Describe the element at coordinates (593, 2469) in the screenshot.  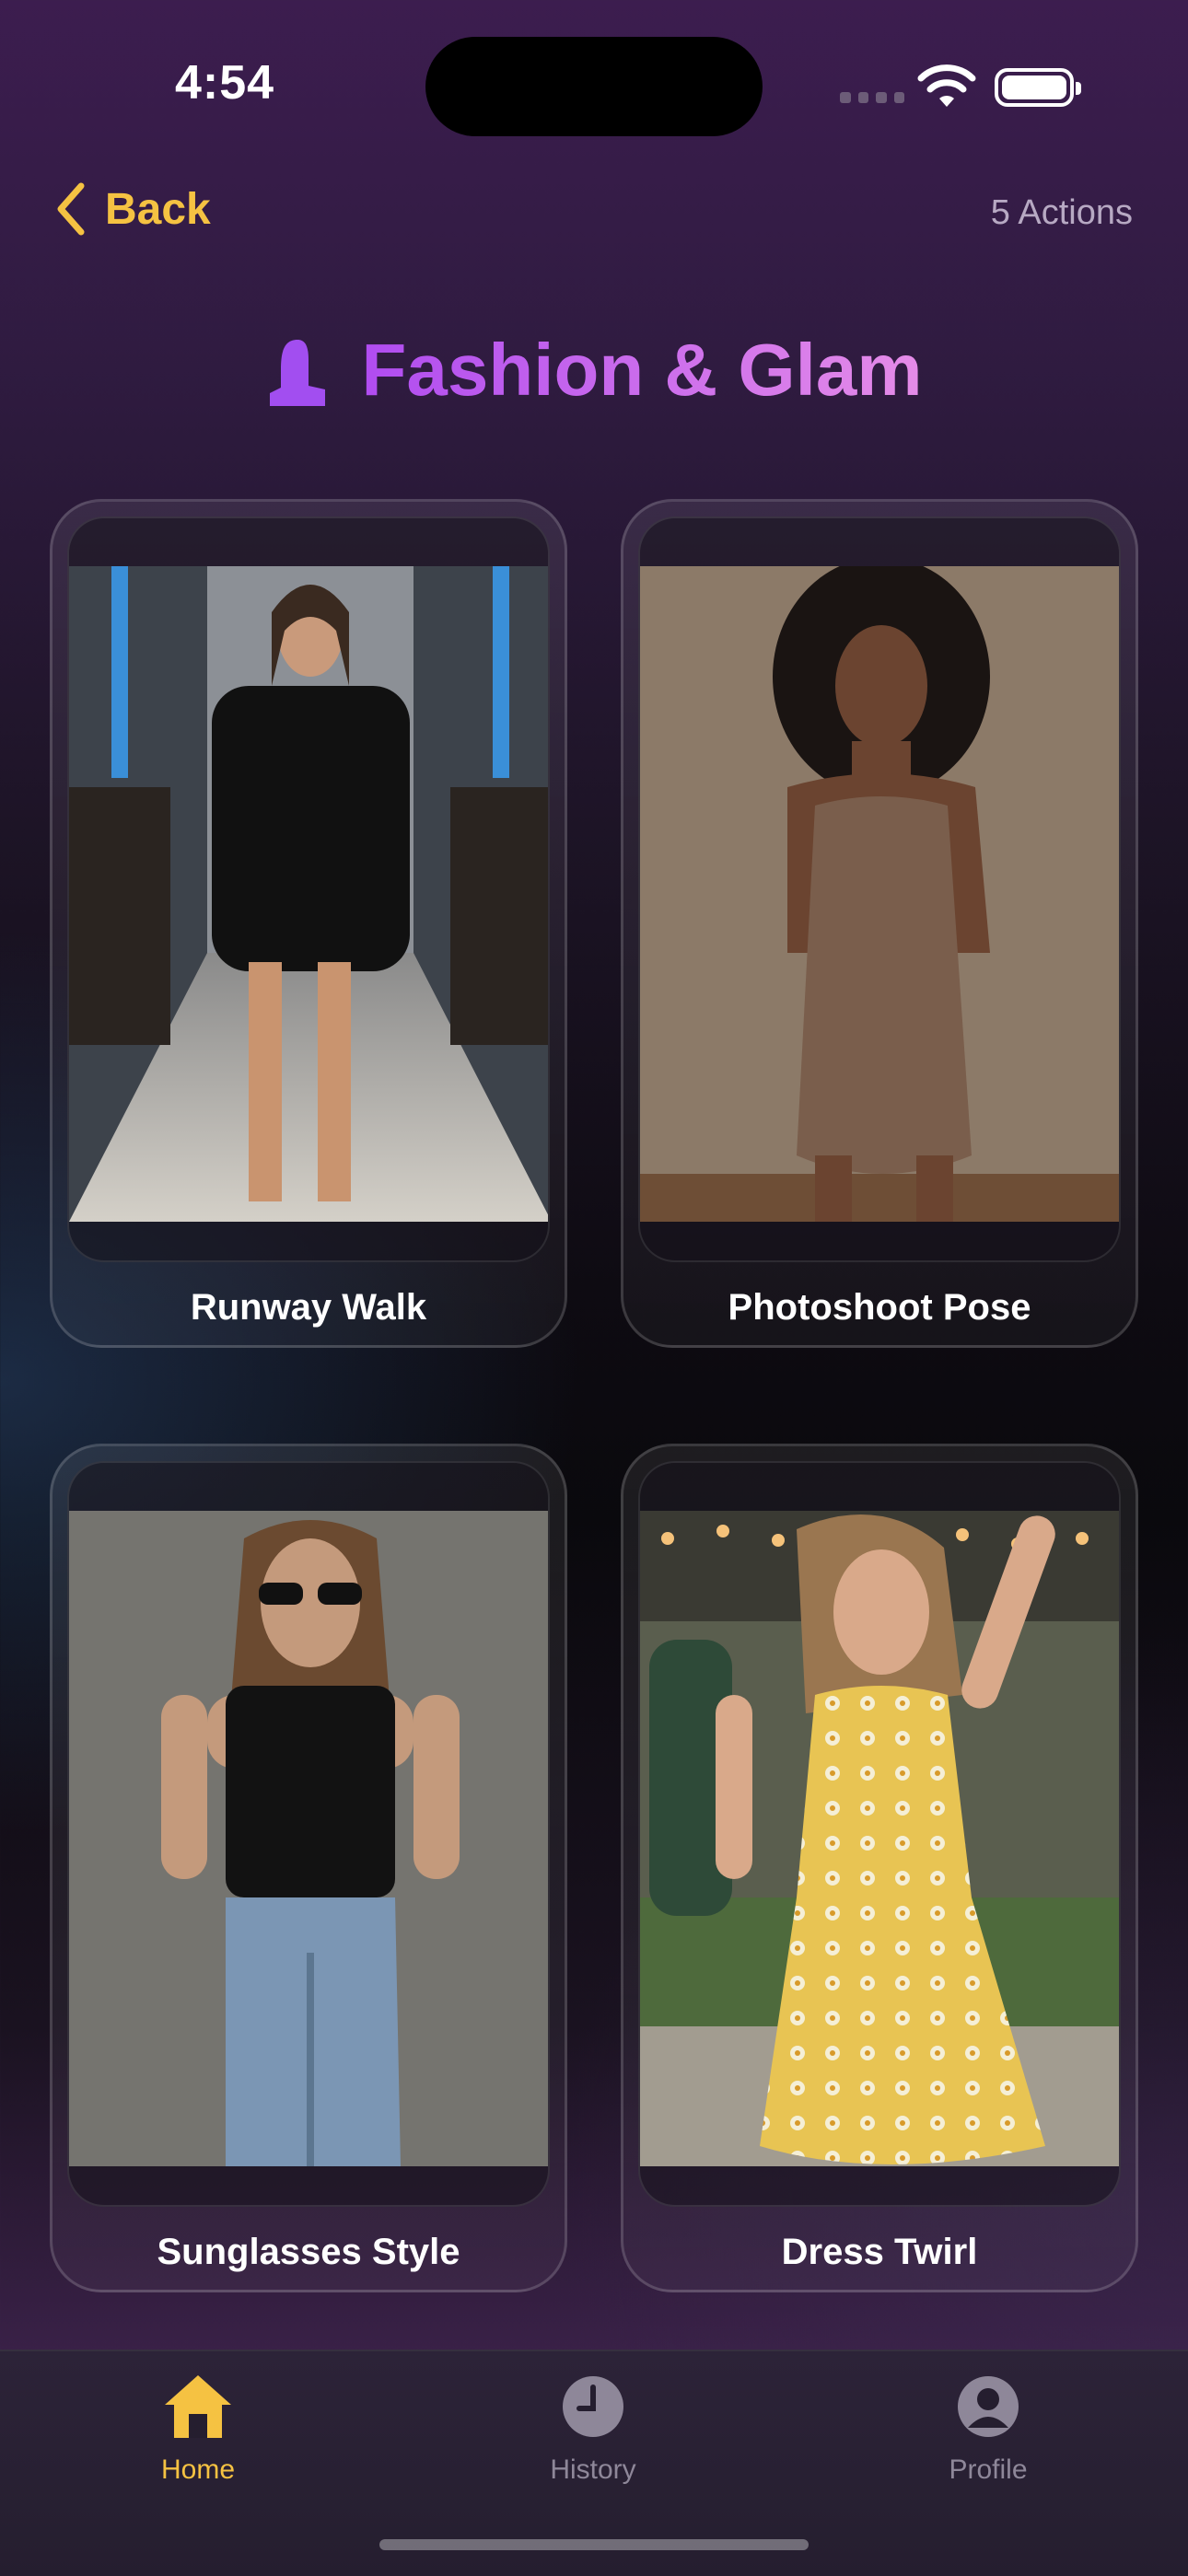
I see `tab-label: History` at that location.